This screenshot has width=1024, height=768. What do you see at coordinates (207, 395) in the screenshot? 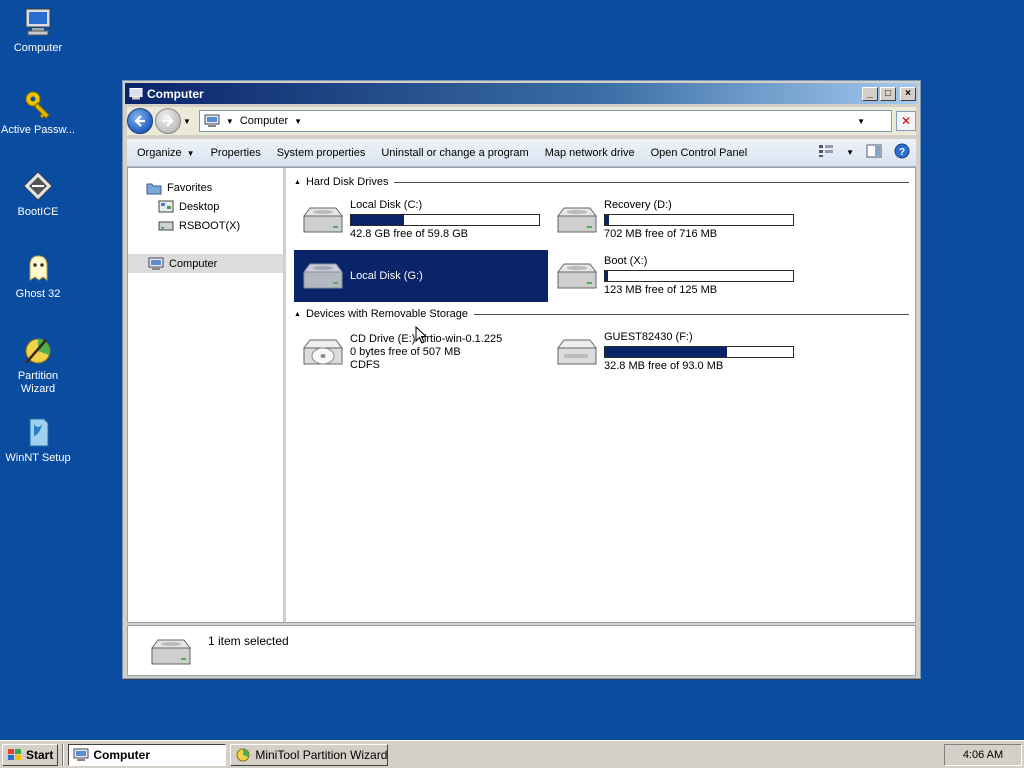
I see `navigation-pane: Favorites Desktop RSBOOT(X) Computer` at bounding box center [207, 395].